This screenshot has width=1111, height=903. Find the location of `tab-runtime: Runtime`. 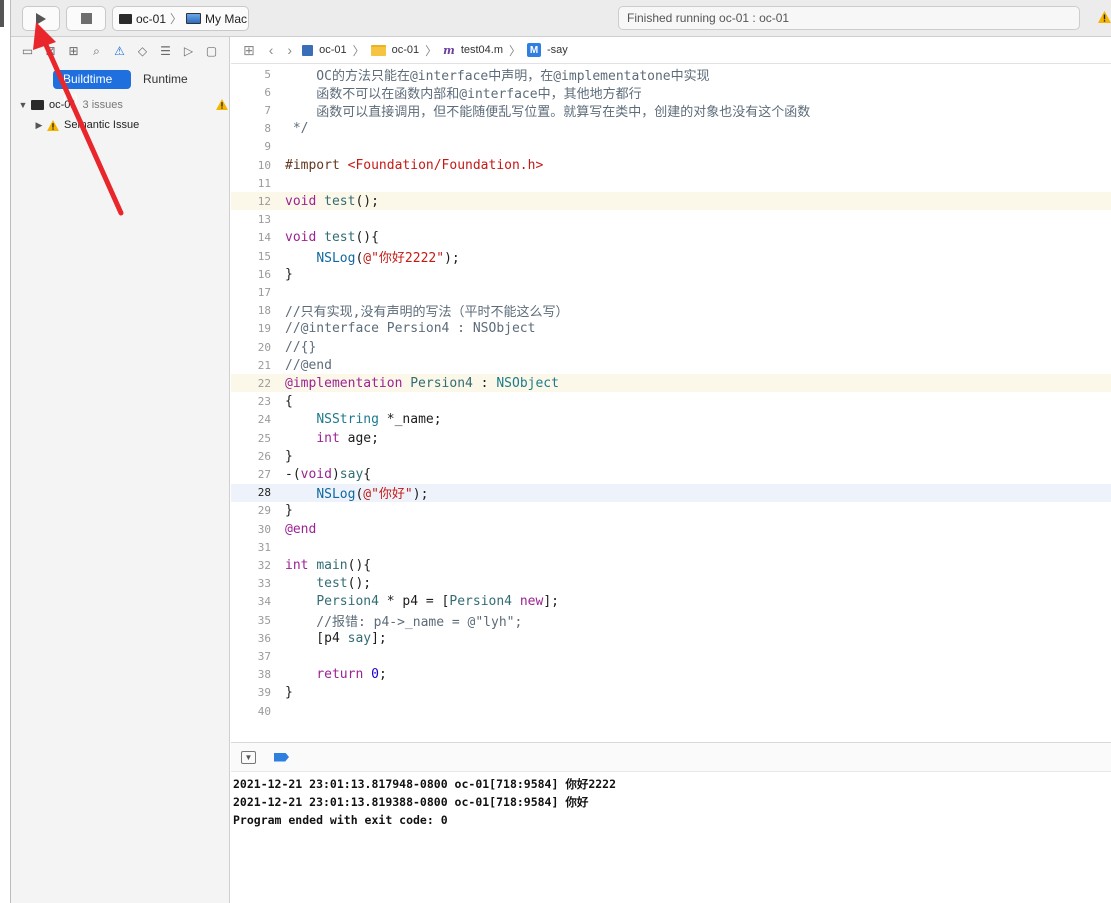

tab-runtime: Runtime is located at coordinates (165, 79).